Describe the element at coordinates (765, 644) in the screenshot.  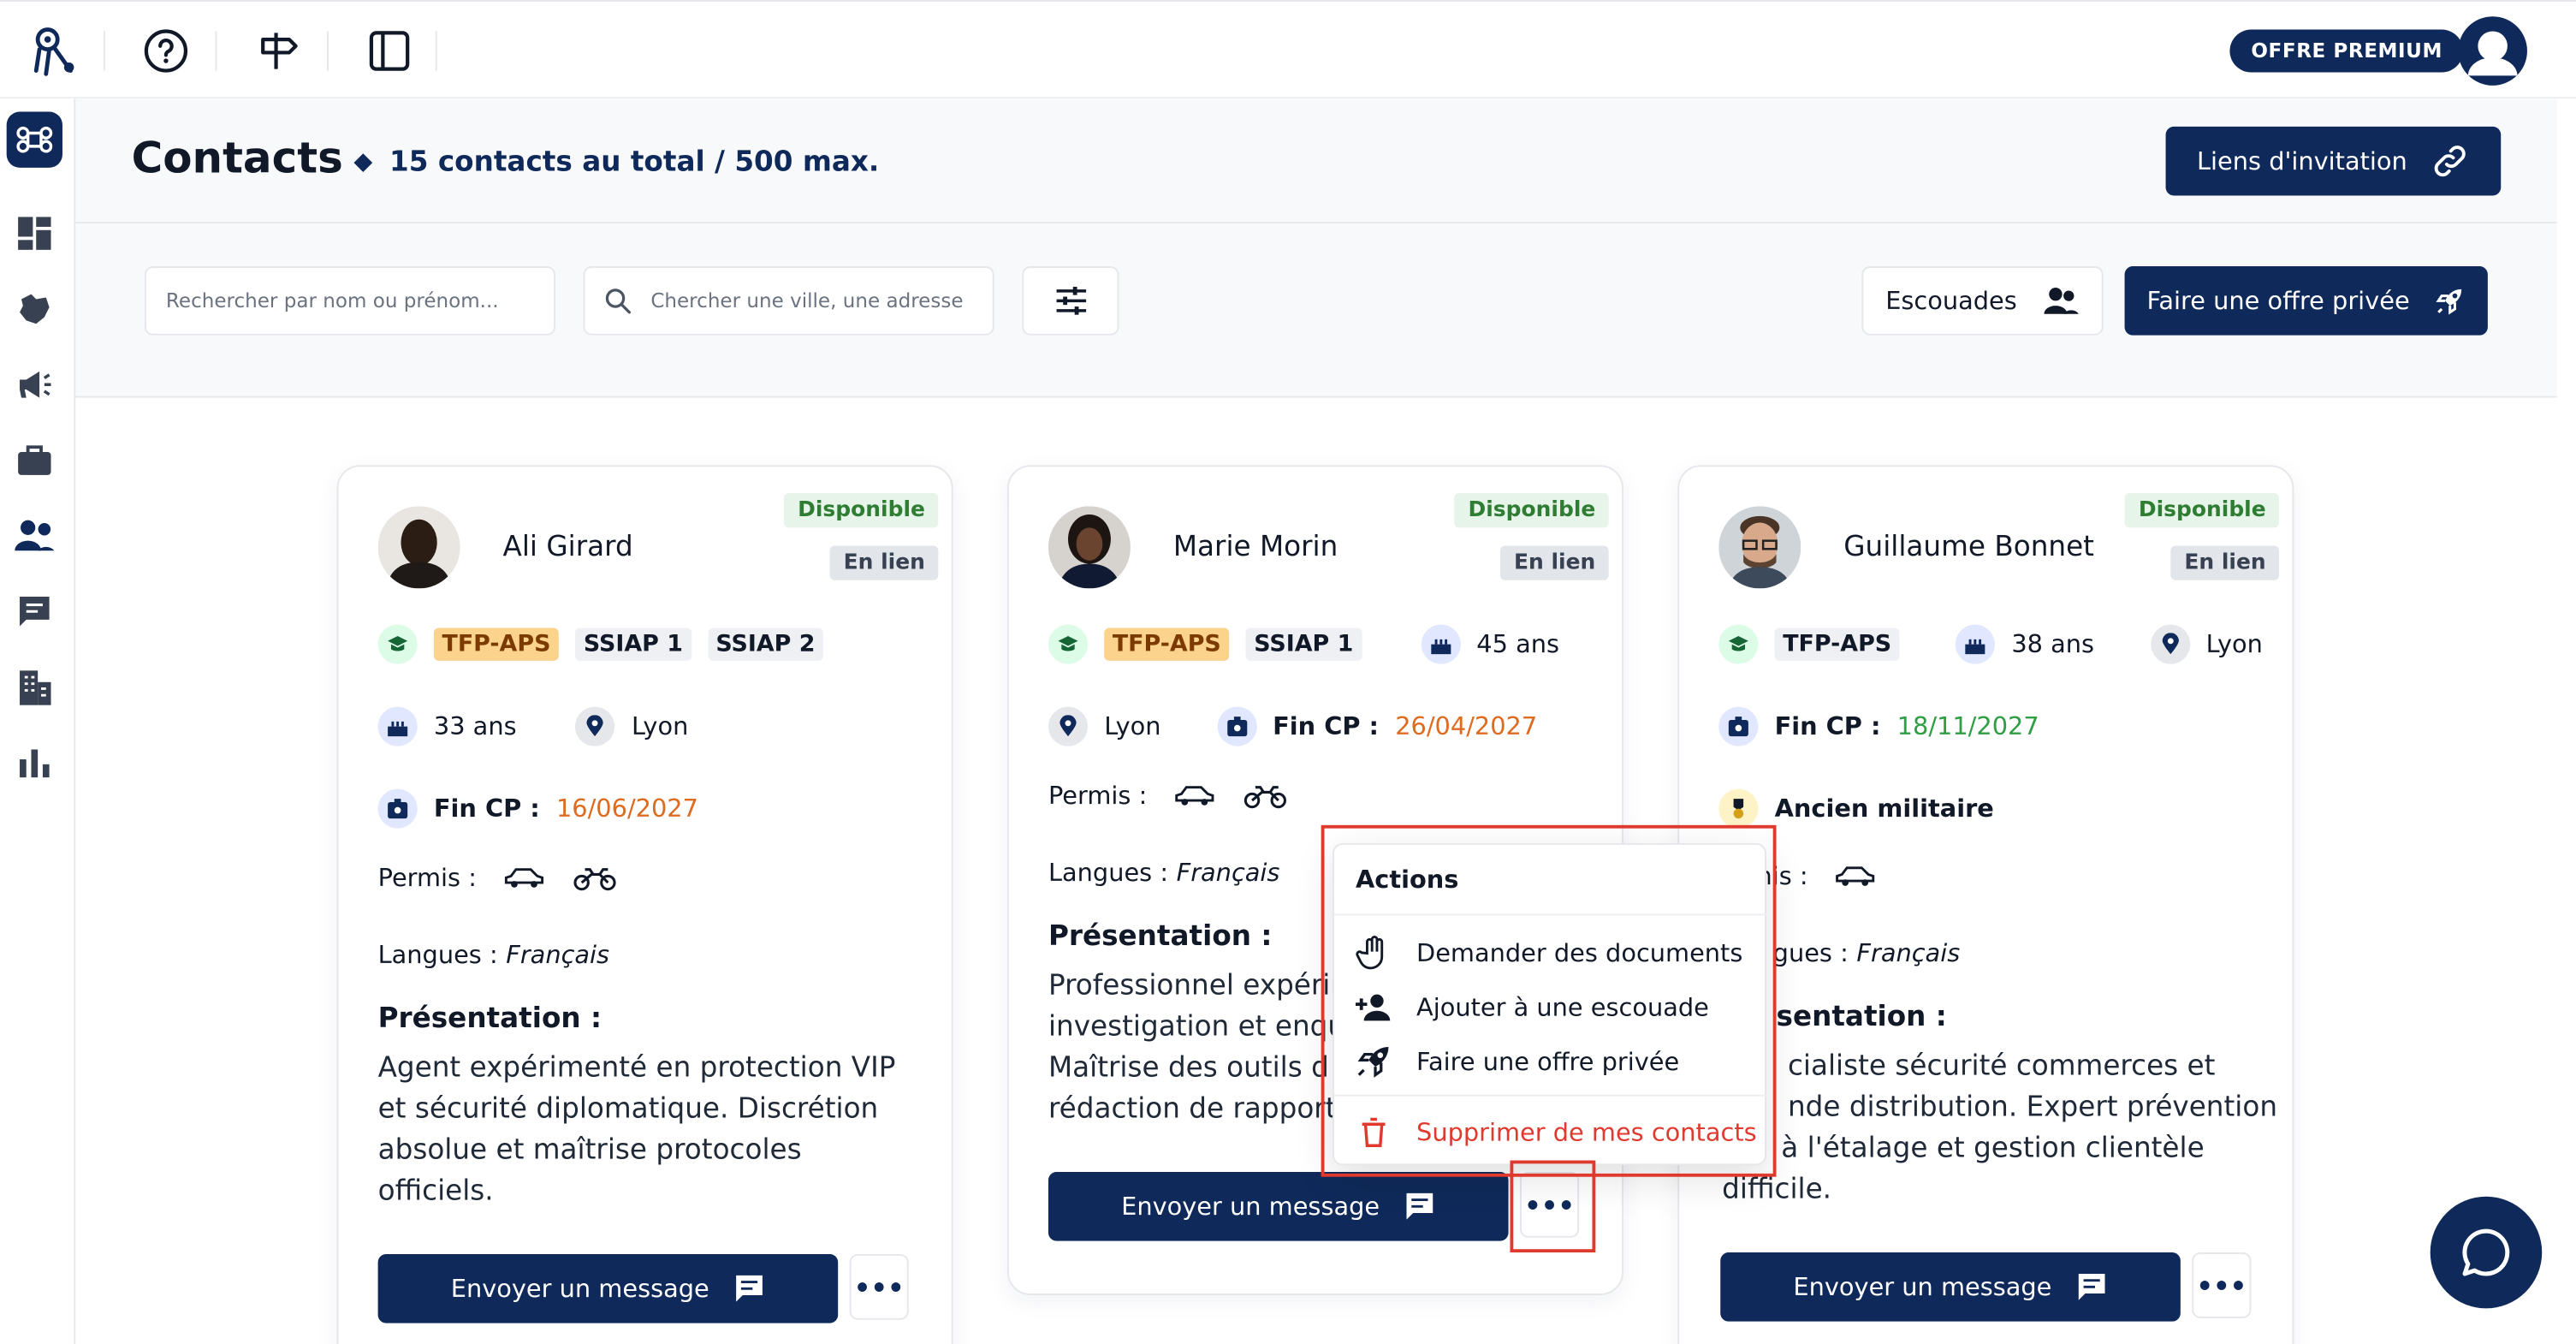
I see `cert-tag: SSIAP 2` at that location.